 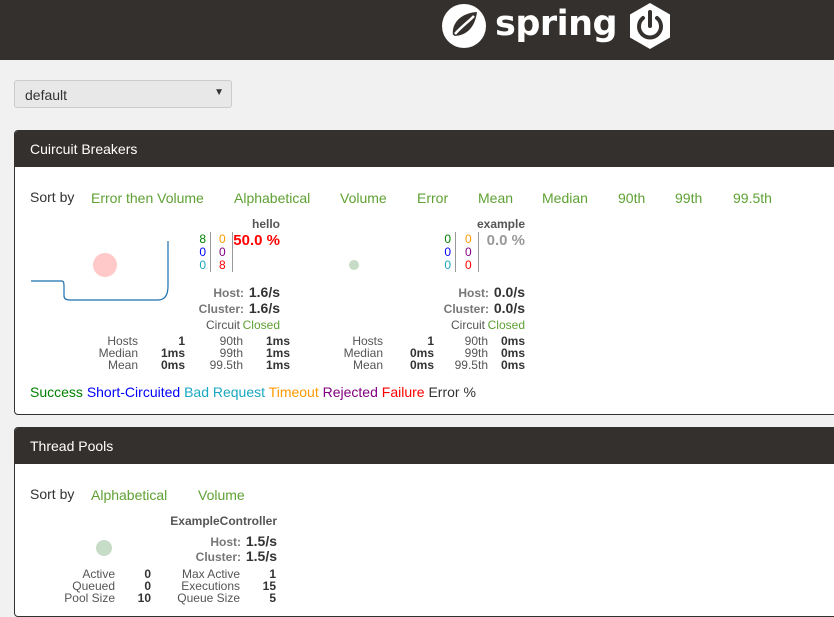 I want to click on circuit-example-rejected: 0, so click(x=468, y=252).